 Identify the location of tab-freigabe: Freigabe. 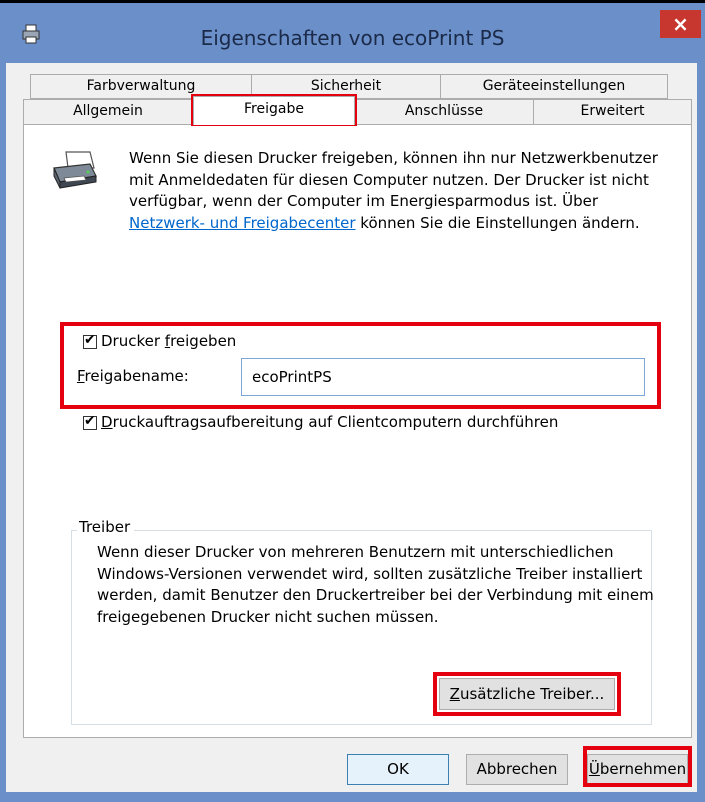
(274, 110).